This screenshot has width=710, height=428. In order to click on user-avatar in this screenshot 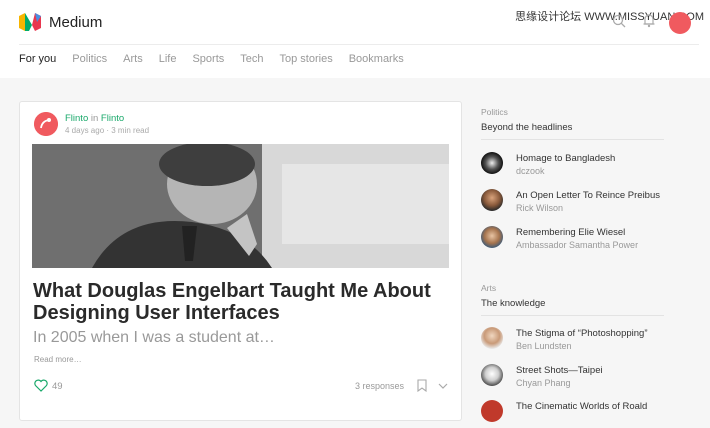, I will do `click(680, 23)`.